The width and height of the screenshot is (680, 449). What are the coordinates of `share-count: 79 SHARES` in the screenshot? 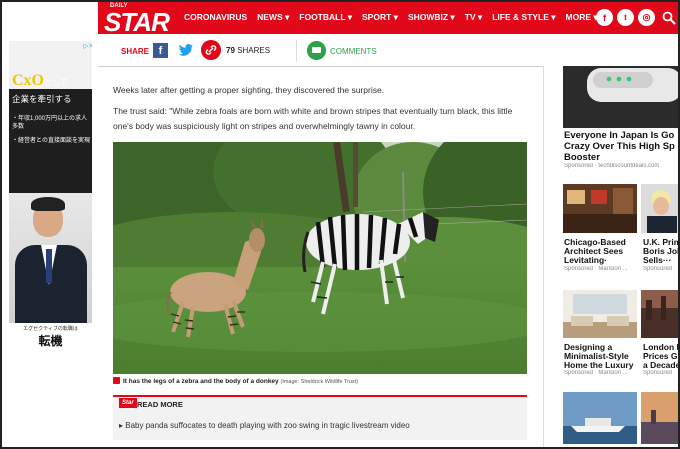 It's located at (248, 50).